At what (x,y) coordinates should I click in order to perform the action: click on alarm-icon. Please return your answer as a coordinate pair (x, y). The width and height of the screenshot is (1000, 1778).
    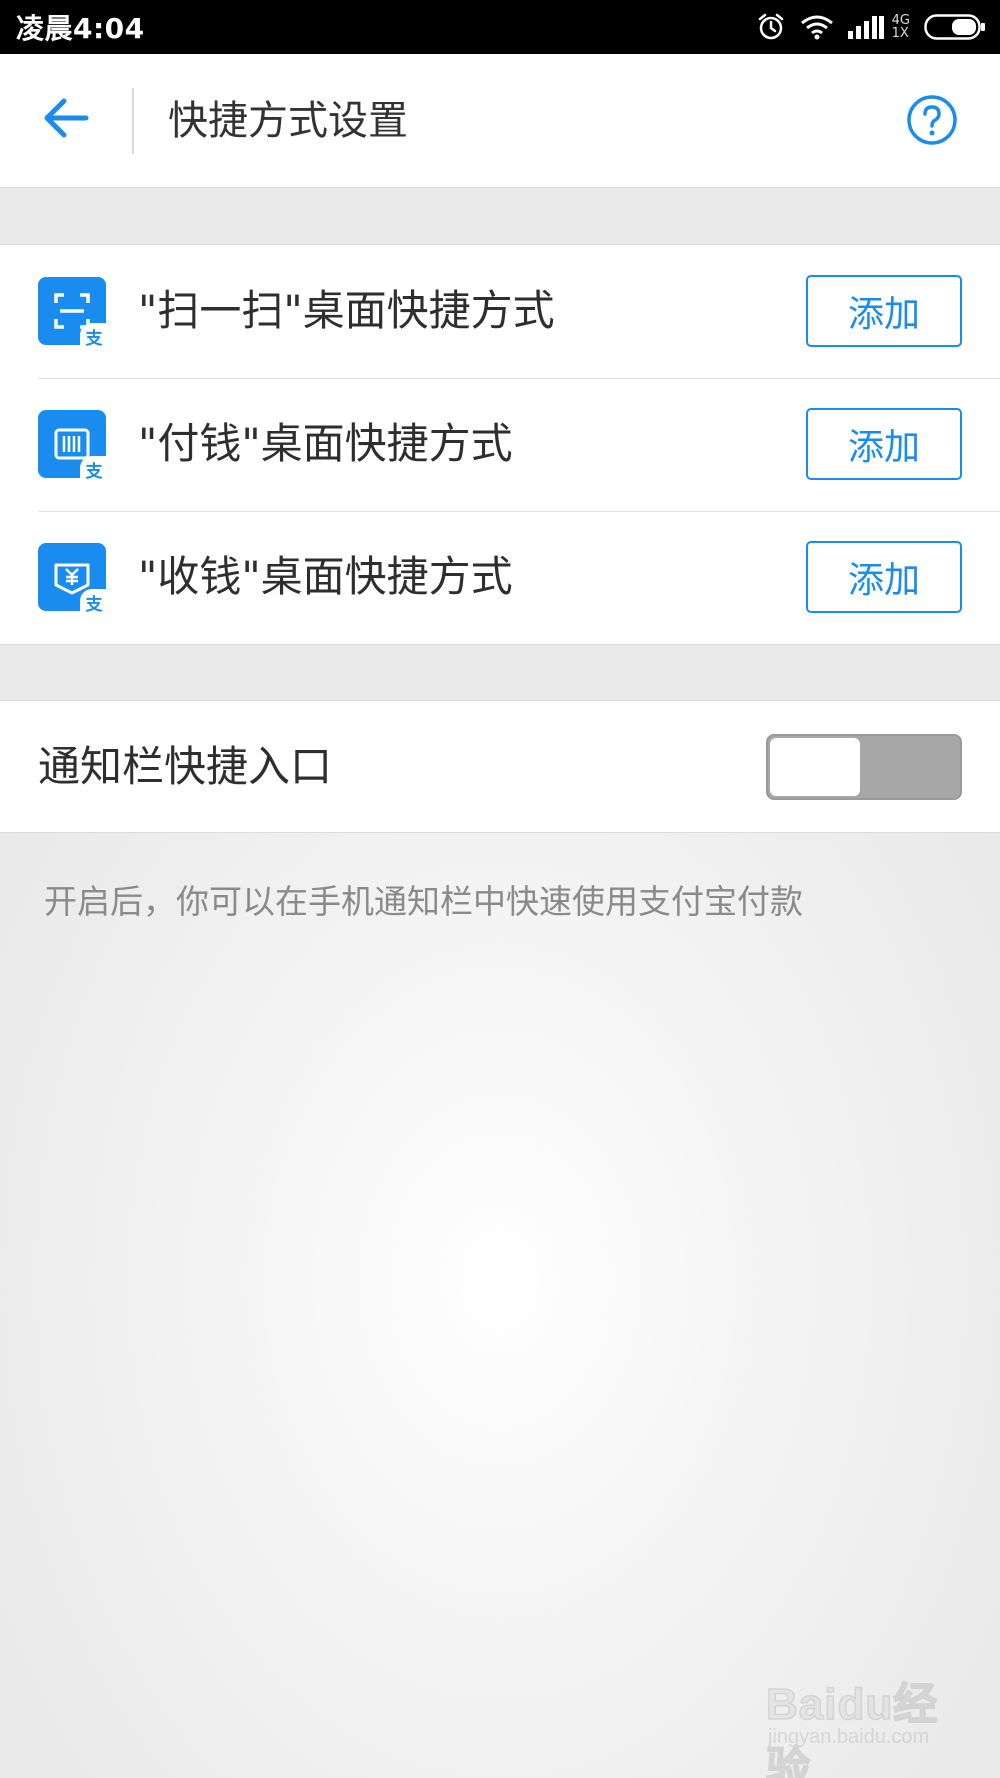
    Looking at the image, I should click on (771, 27).